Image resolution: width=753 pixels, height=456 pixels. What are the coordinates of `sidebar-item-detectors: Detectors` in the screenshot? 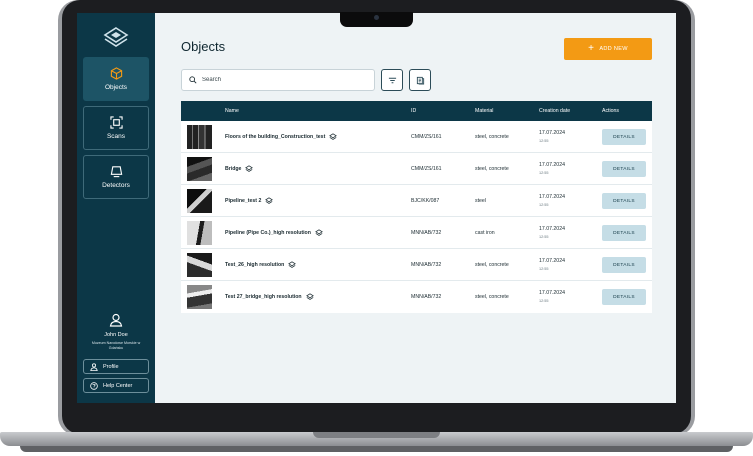 It's located at (116, 177).